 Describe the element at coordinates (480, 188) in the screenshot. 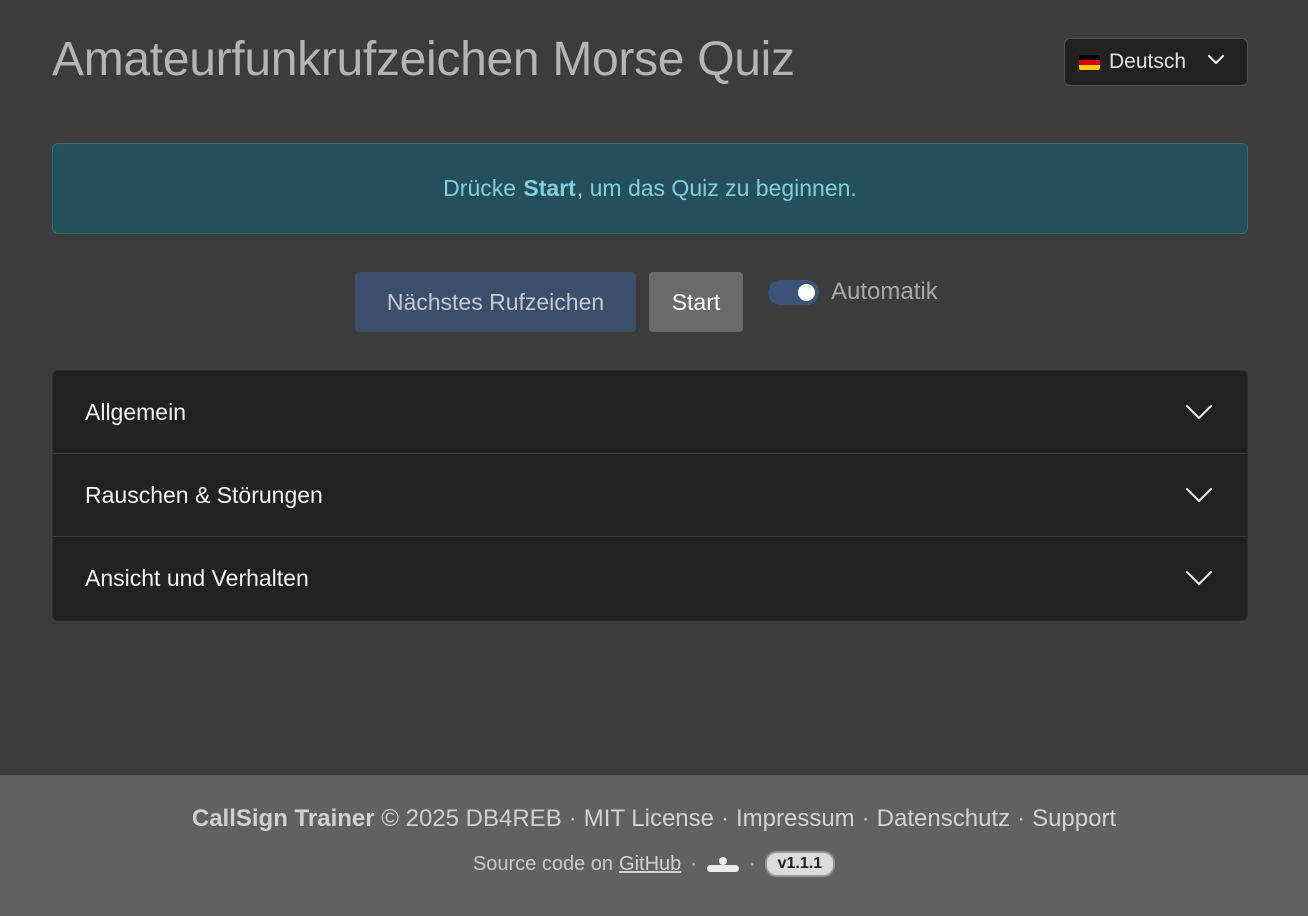

I see `alert-text-before: Drücke` at that location.